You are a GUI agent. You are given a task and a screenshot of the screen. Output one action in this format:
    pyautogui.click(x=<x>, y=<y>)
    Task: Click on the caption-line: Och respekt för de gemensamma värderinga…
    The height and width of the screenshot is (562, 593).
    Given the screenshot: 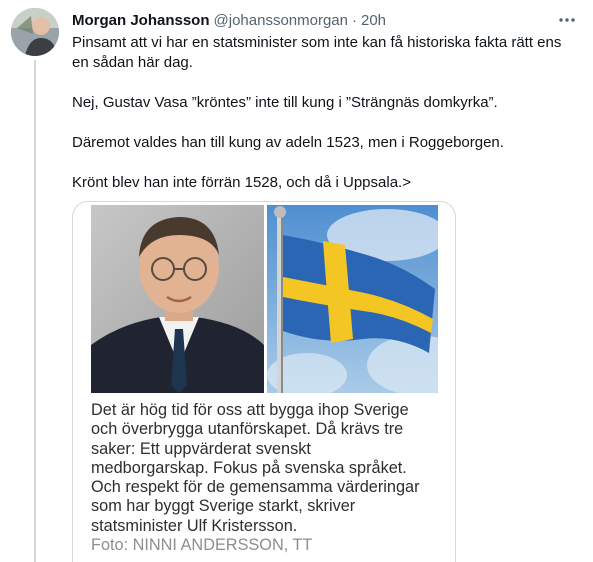 What is the action you would take?
    pyautogui.click(x=255, y=487)
    